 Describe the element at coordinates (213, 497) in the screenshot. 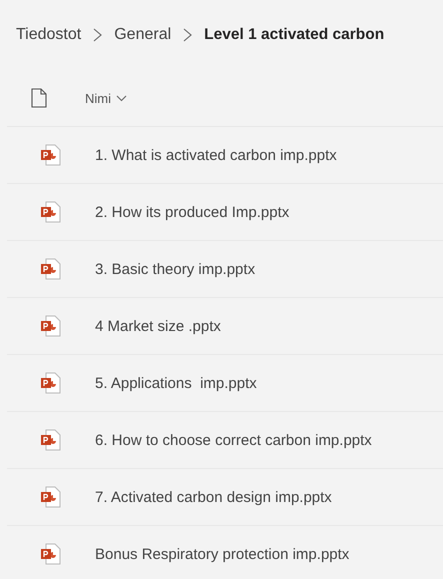

I see `file-name: 7. Activated carbon design imp.pptx` at that location.